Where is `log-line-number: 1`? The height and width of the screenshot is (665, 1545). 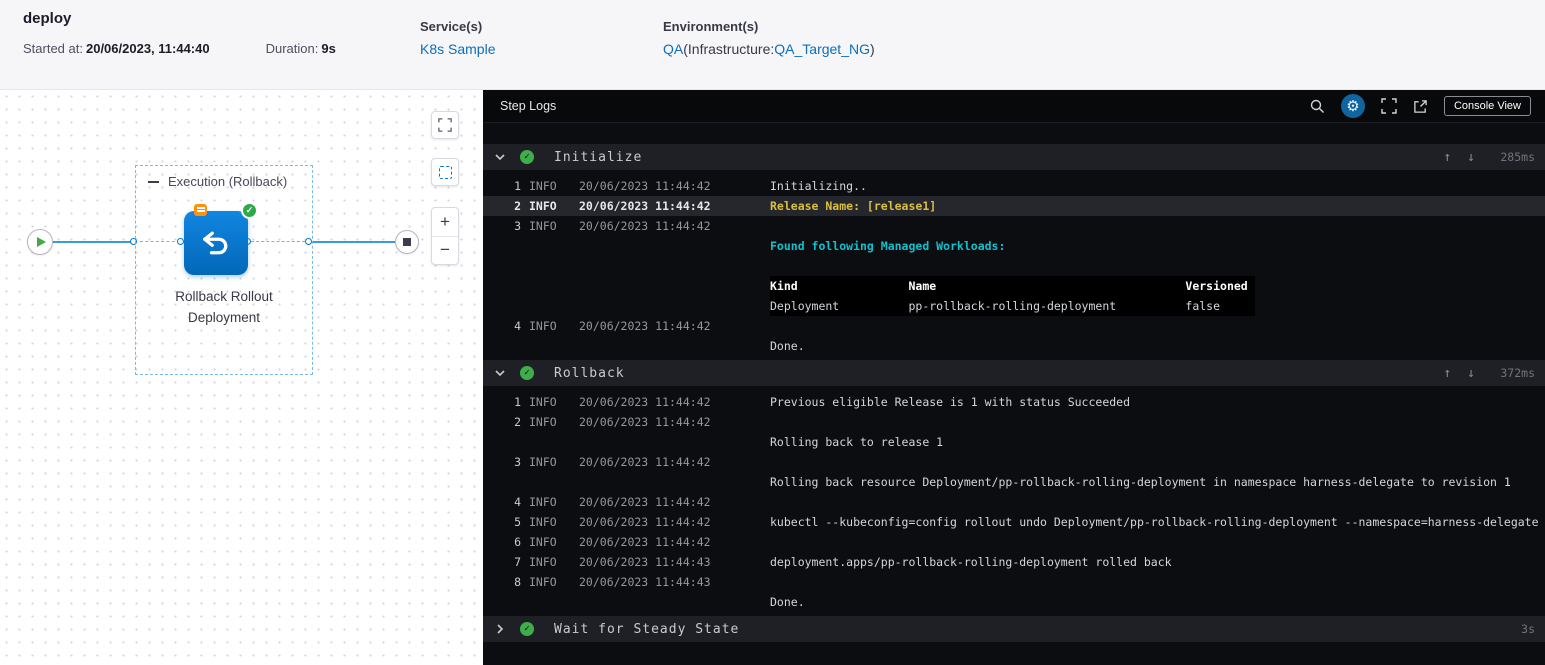 log-line-number: 1 is located at coordinates (517, 402).